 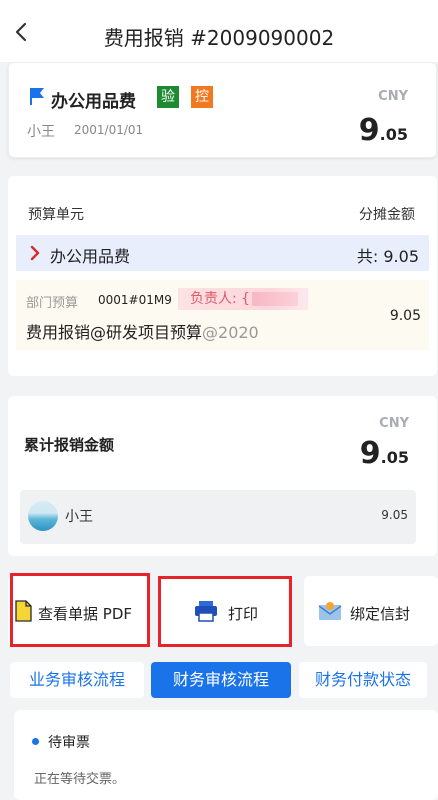 I want to click on user-total-row: 小王 9.05, so click(x=218, y=517).